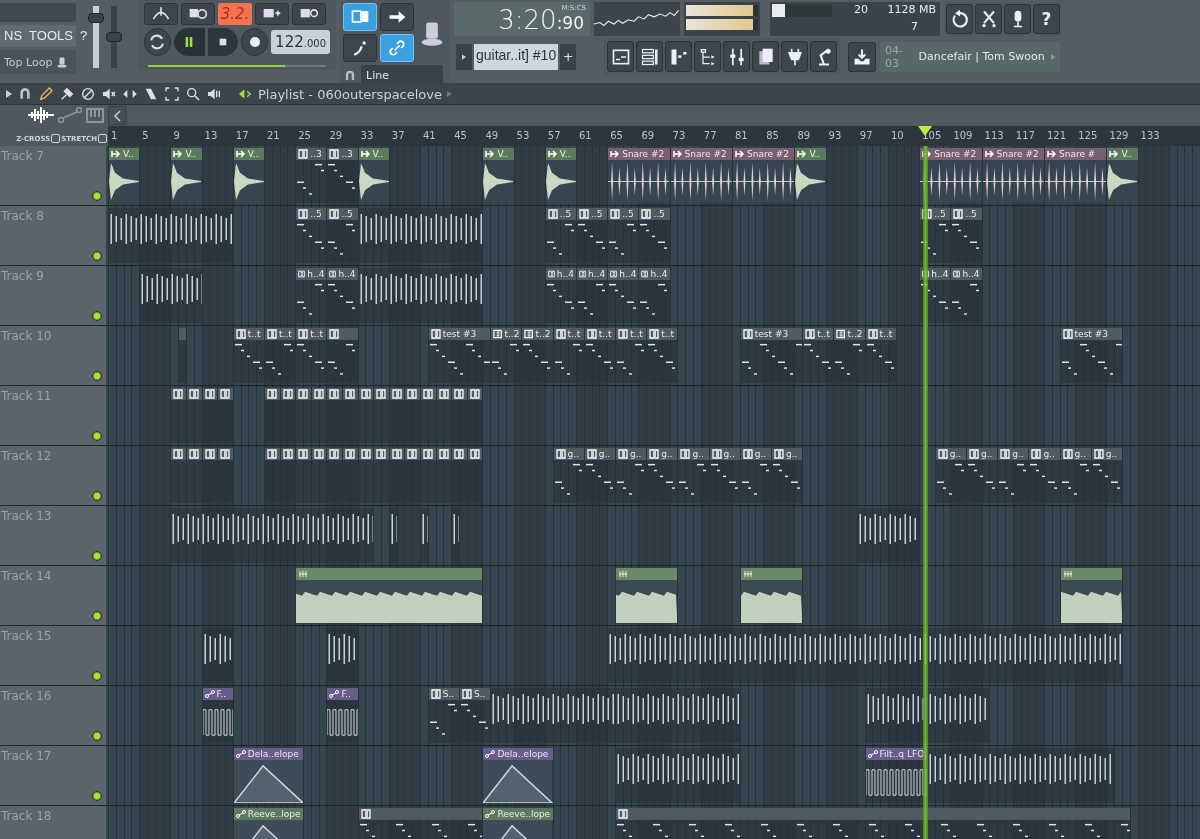 The image size is (1200, 839). What do you see at coordinates (1046, 19) in the screenshot?
I see `help-button: ?` at bounding box center [1046, 19].